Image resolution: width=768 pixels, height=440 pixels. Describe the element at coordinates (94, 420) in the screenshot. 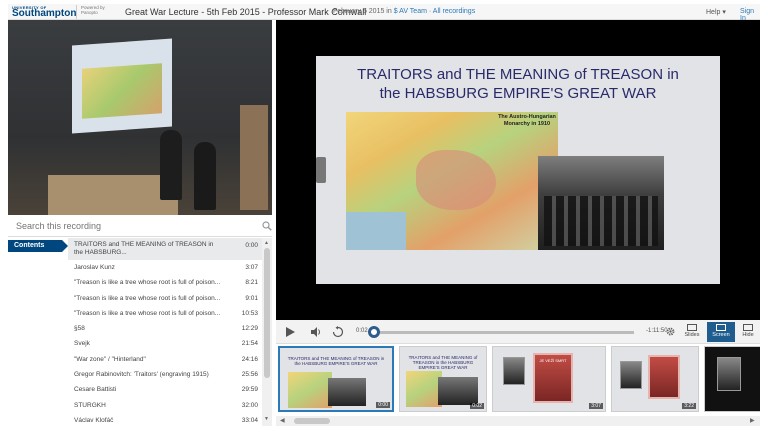

I see `list-item-label: Václav Klofáč` at that location.